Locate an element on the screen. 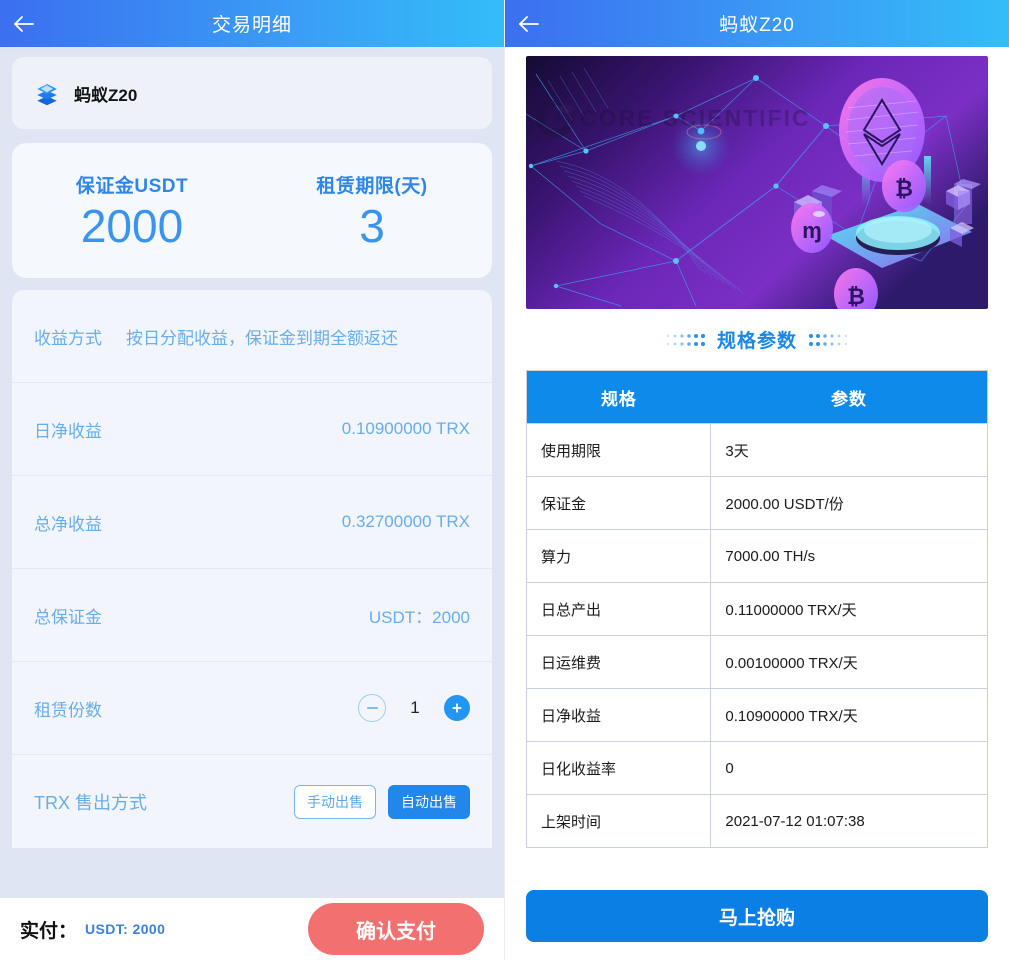 This screenshot has height=960, width=1009. detail-row-sell-mode: TRX 售出方式 手动出售 自动出售 is located at coordinates (252, 801).